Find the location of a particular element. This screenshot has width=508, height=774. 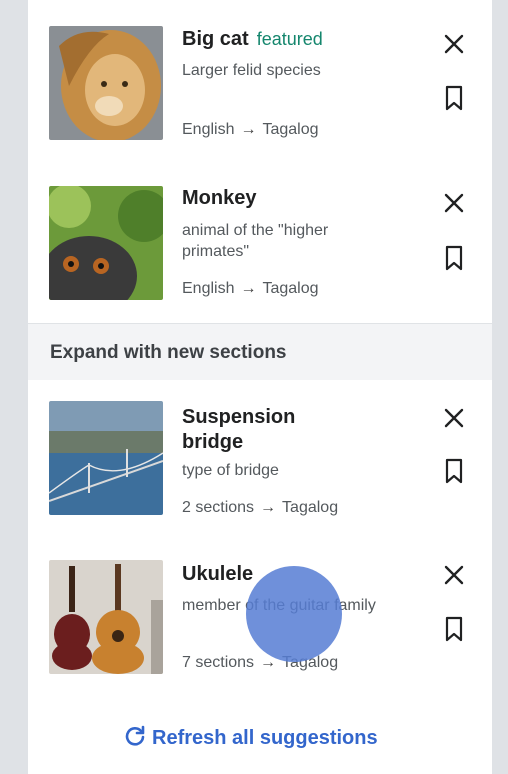

card-title: Big cat featured is located at coordinates (252, 39).